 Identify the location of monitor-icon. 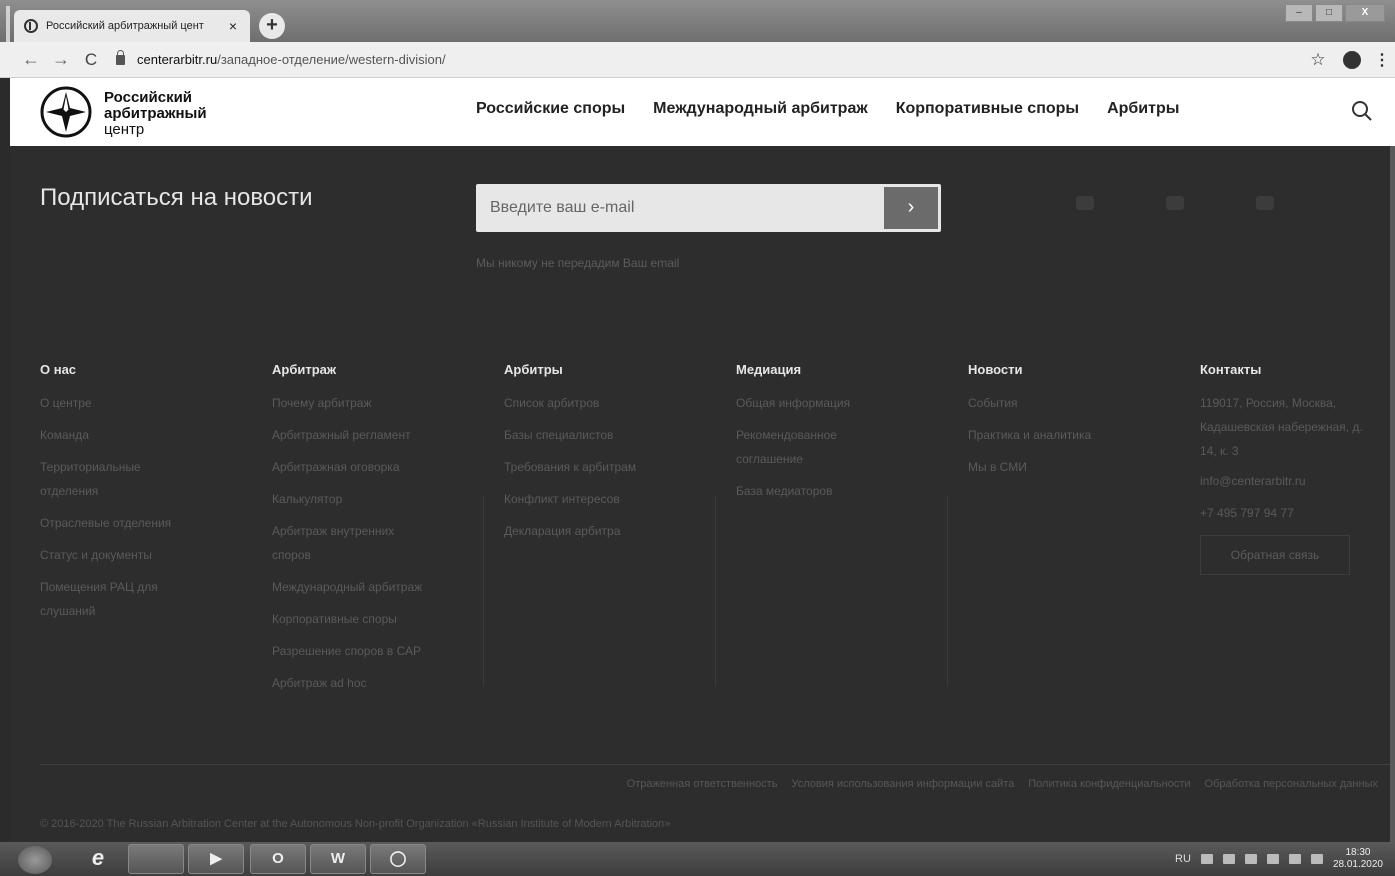
(1250, 859).